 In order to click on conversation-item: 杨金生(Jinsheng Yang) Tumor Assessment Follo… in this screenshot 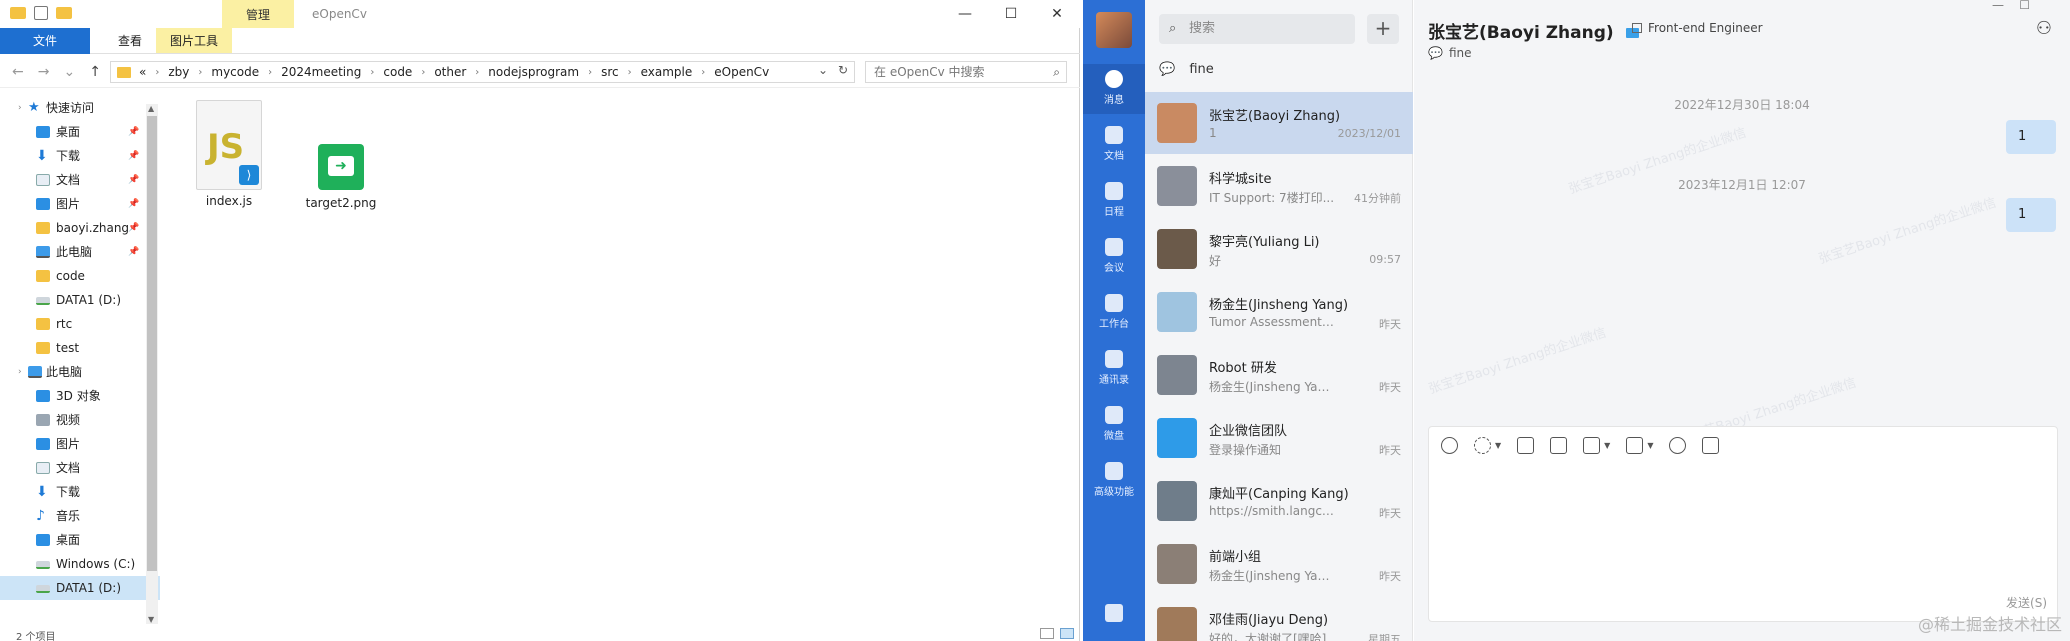, I will do `click(1279, 312)`.